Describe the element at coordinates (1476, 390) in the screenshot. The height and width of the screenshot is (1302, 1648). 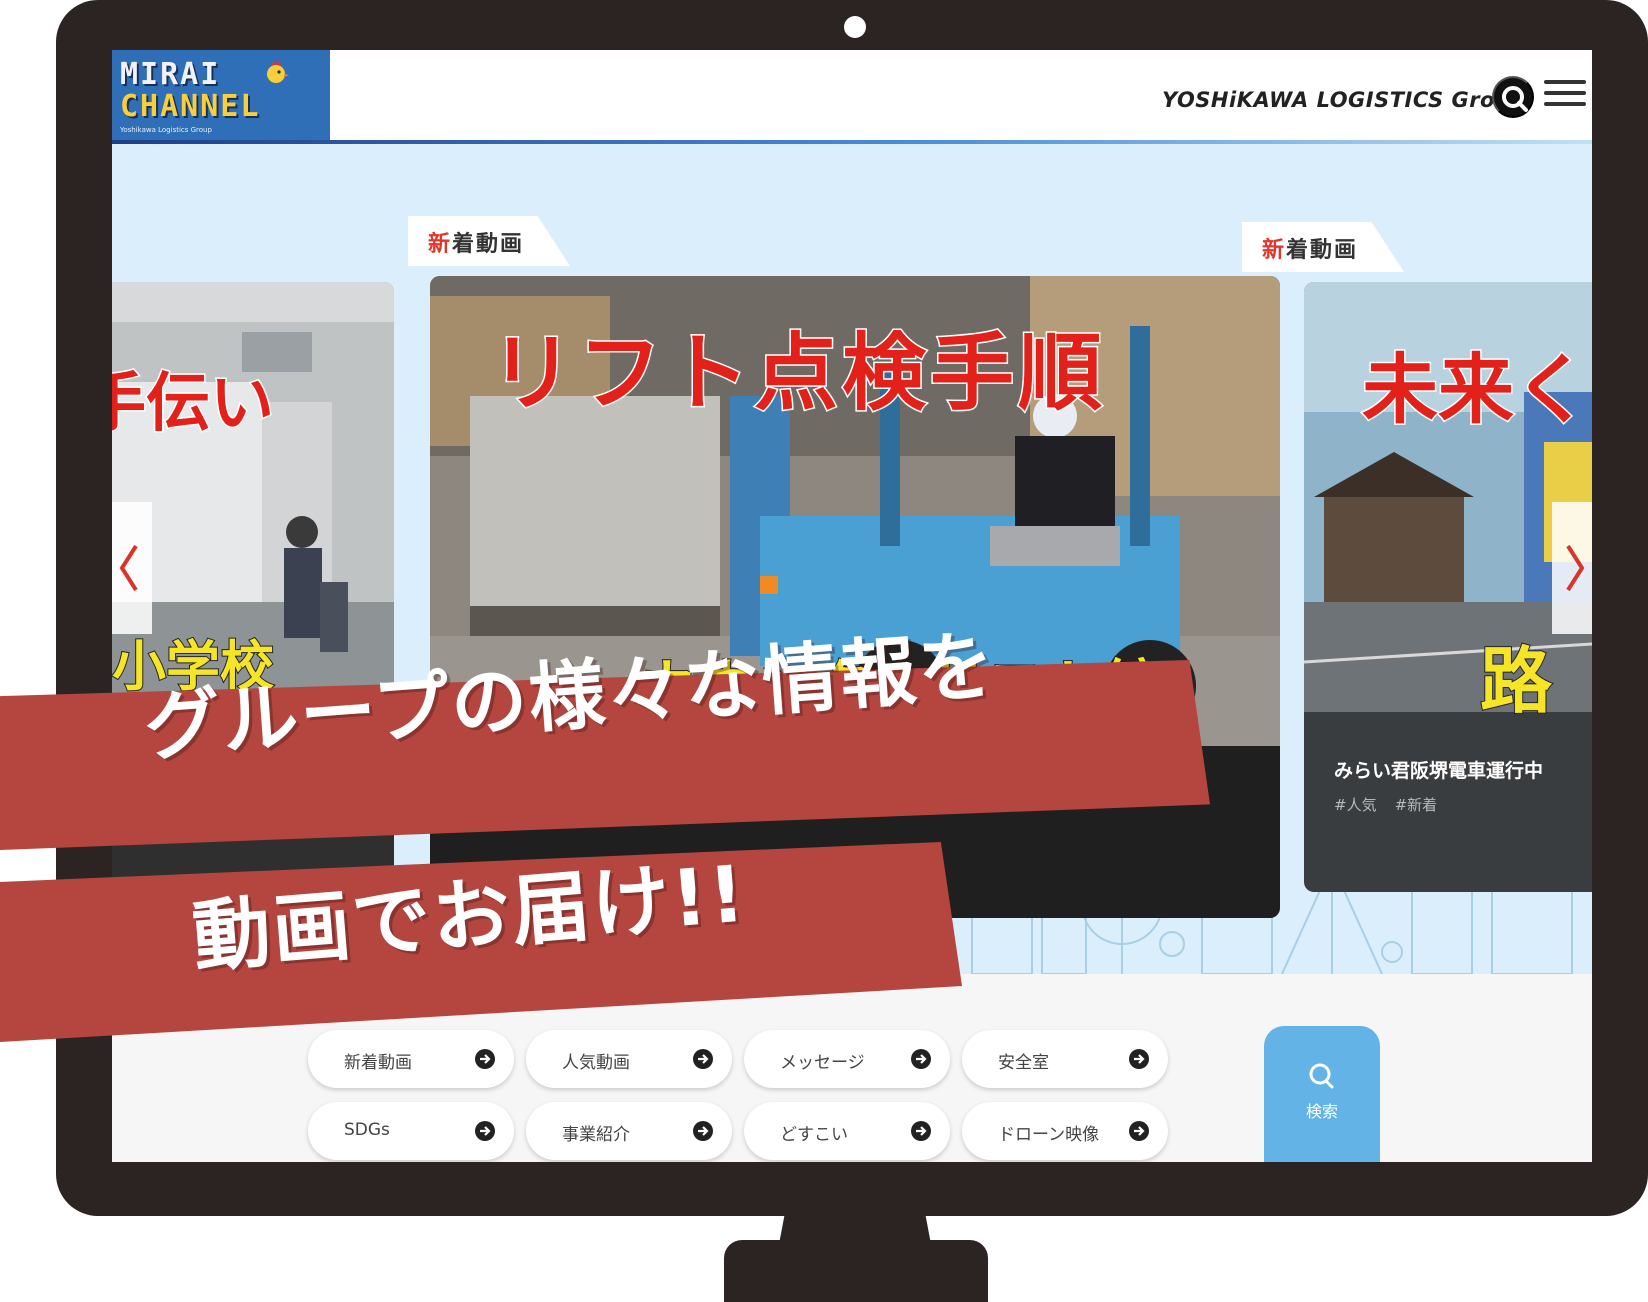
I see `right-card-overlay-title: 未来く` at that location.